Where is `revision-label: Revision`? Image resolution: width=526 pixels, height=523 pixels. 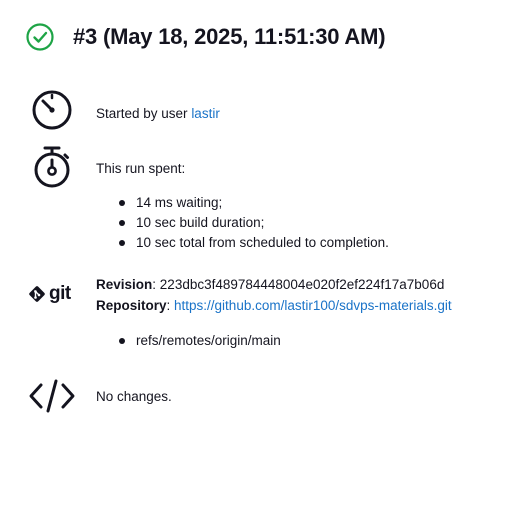 revision-label: Revision is located at coordinates (124, 284).